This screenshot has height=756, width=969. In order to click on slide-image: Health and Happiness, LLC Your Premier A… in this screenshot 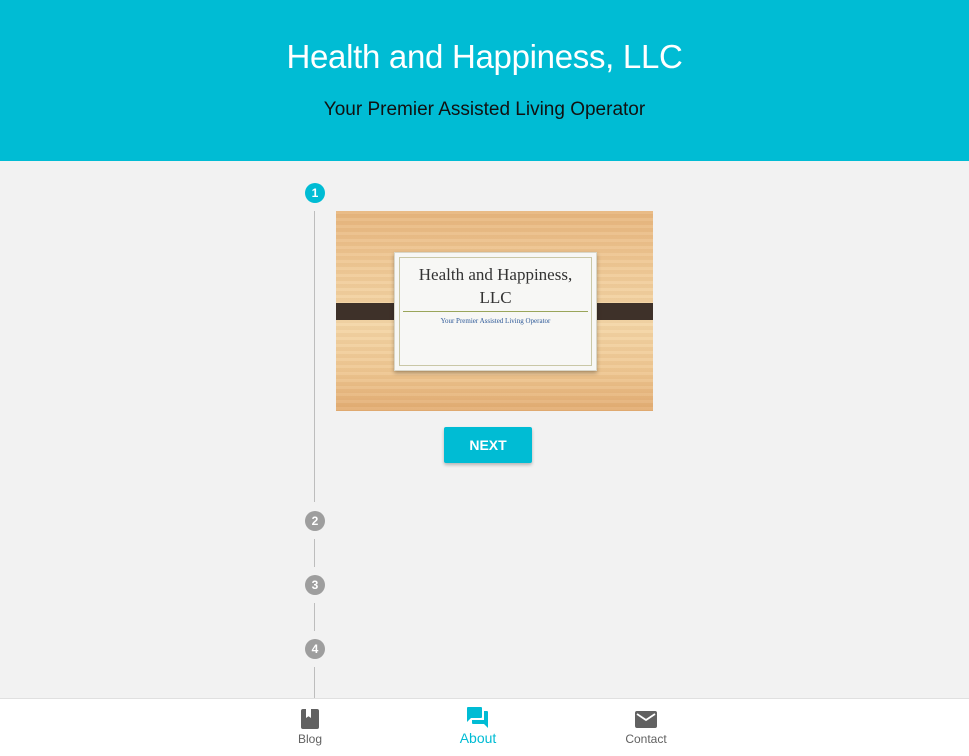, I will do `click(494, 311)`.